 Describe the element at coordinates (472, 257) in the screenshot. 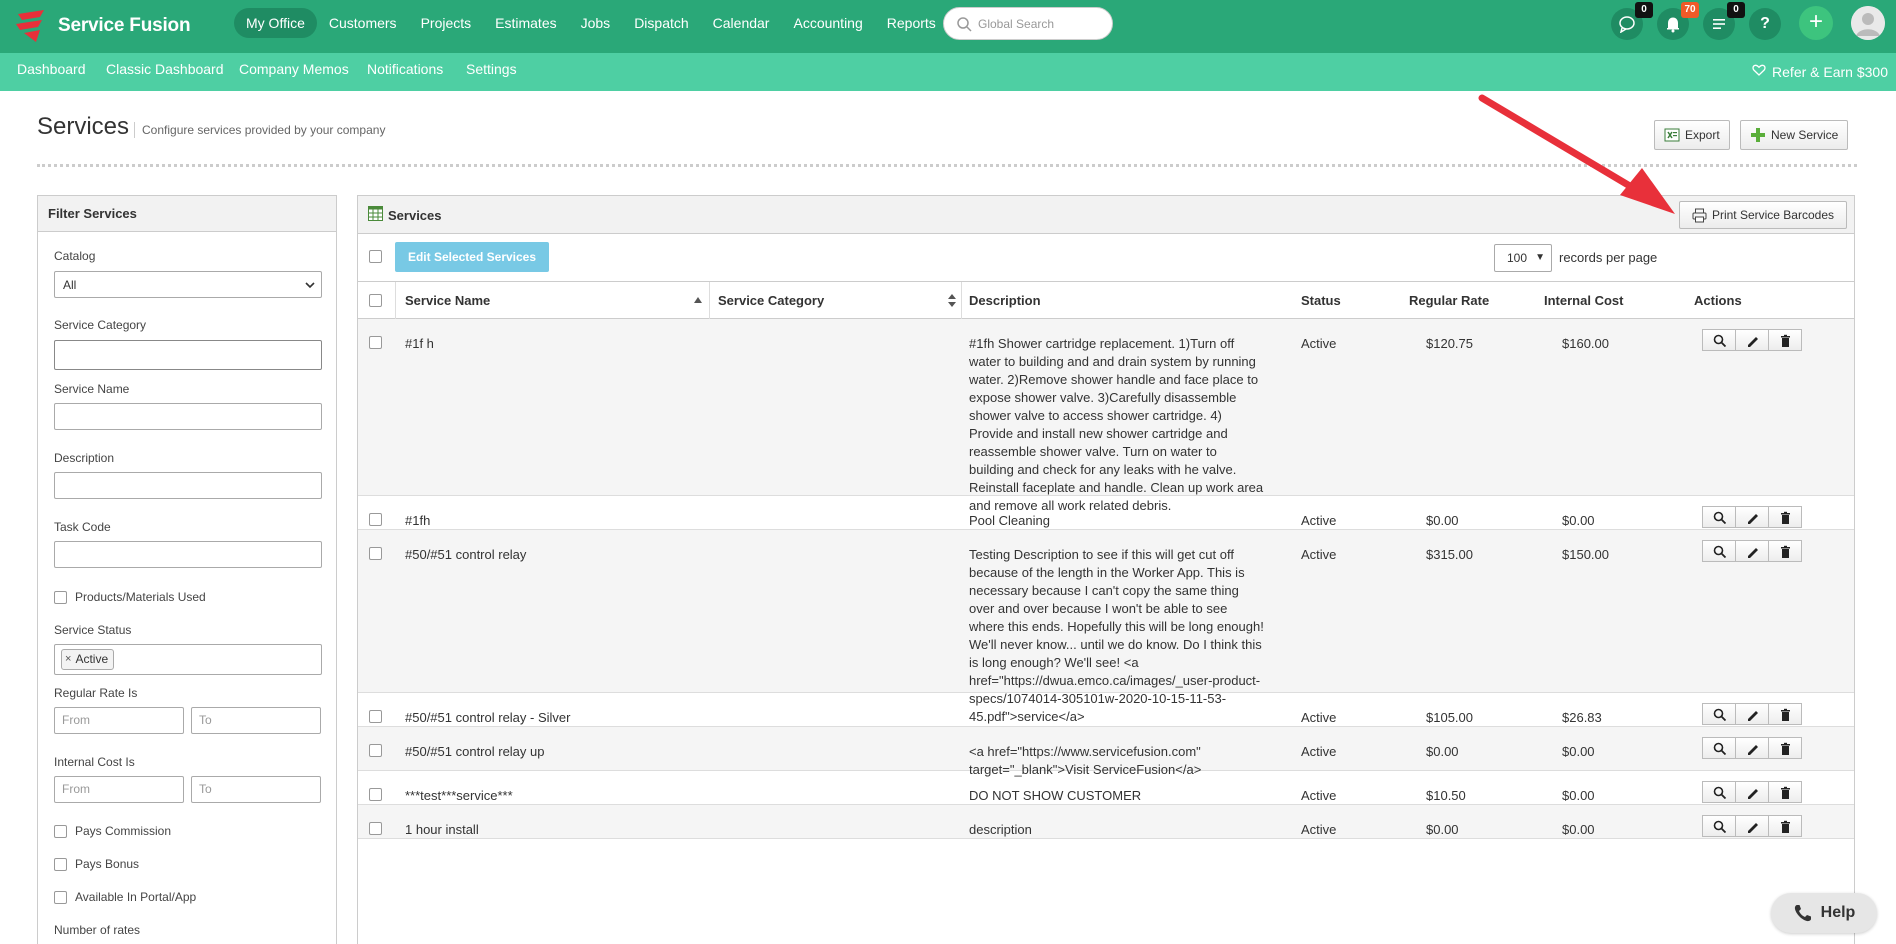

I see `edit-selected-services-button: Edit Selected Services` at that location.